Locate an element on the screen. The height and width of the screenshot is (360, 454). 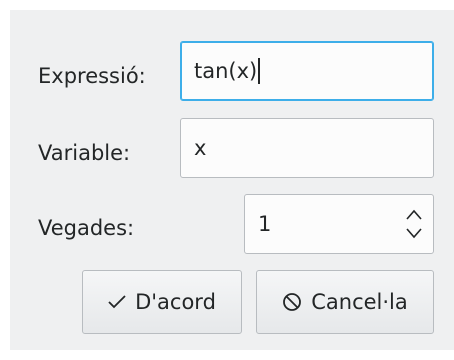
spin-up-down-icon is located at coordinates (414, 224).